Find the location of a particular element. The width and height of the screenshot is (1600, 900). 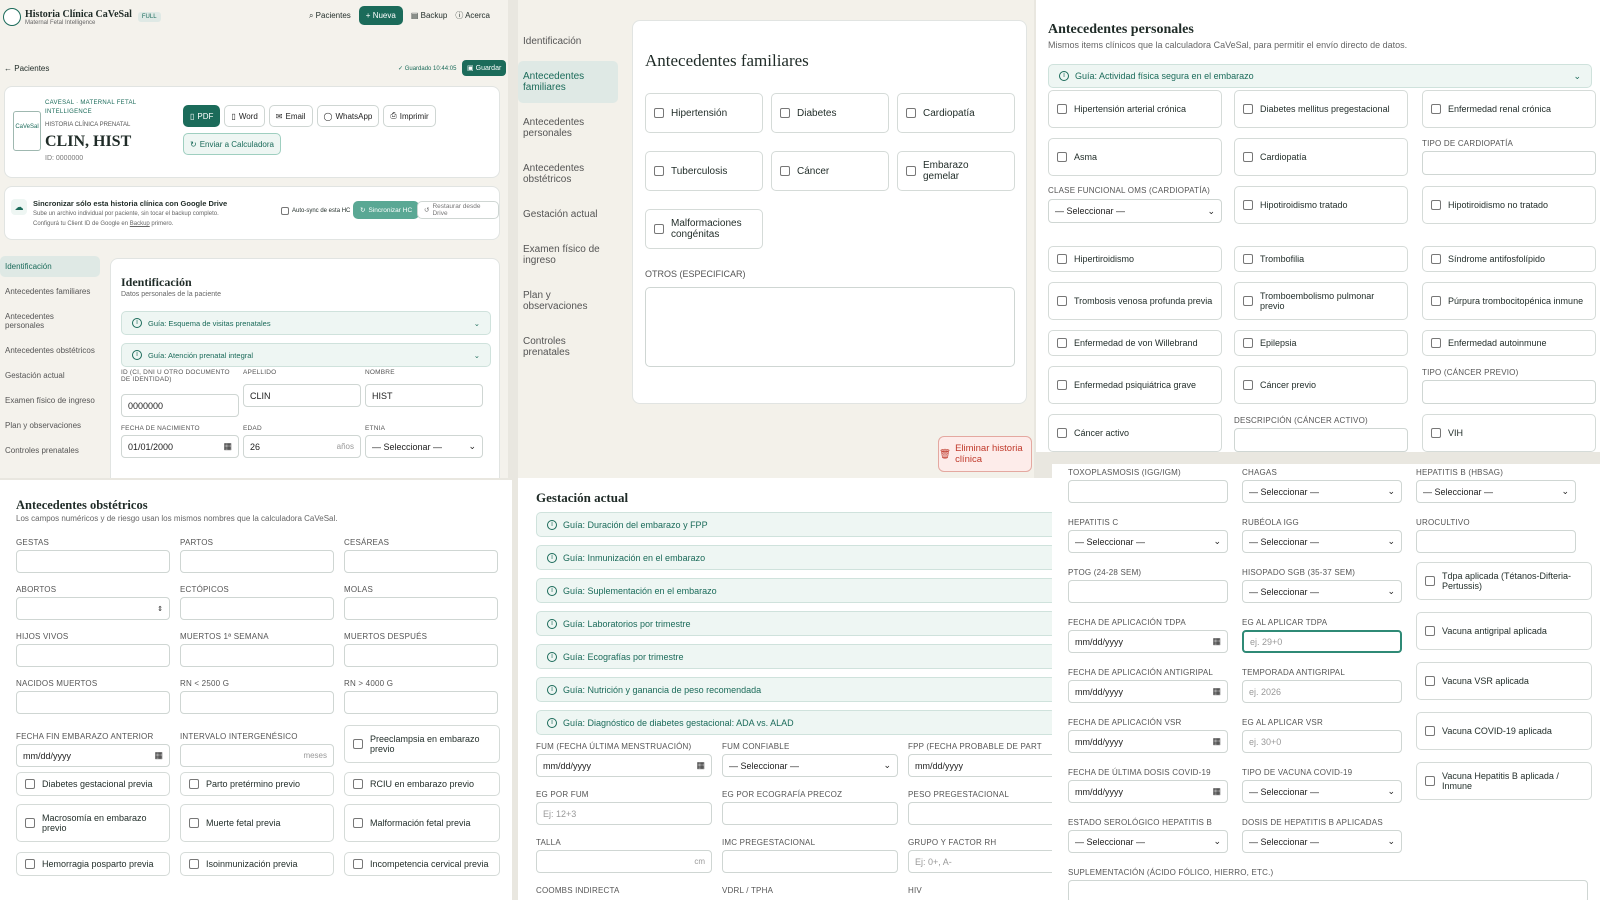

tipo-cancer-input is located at coordinates (1509, 392).